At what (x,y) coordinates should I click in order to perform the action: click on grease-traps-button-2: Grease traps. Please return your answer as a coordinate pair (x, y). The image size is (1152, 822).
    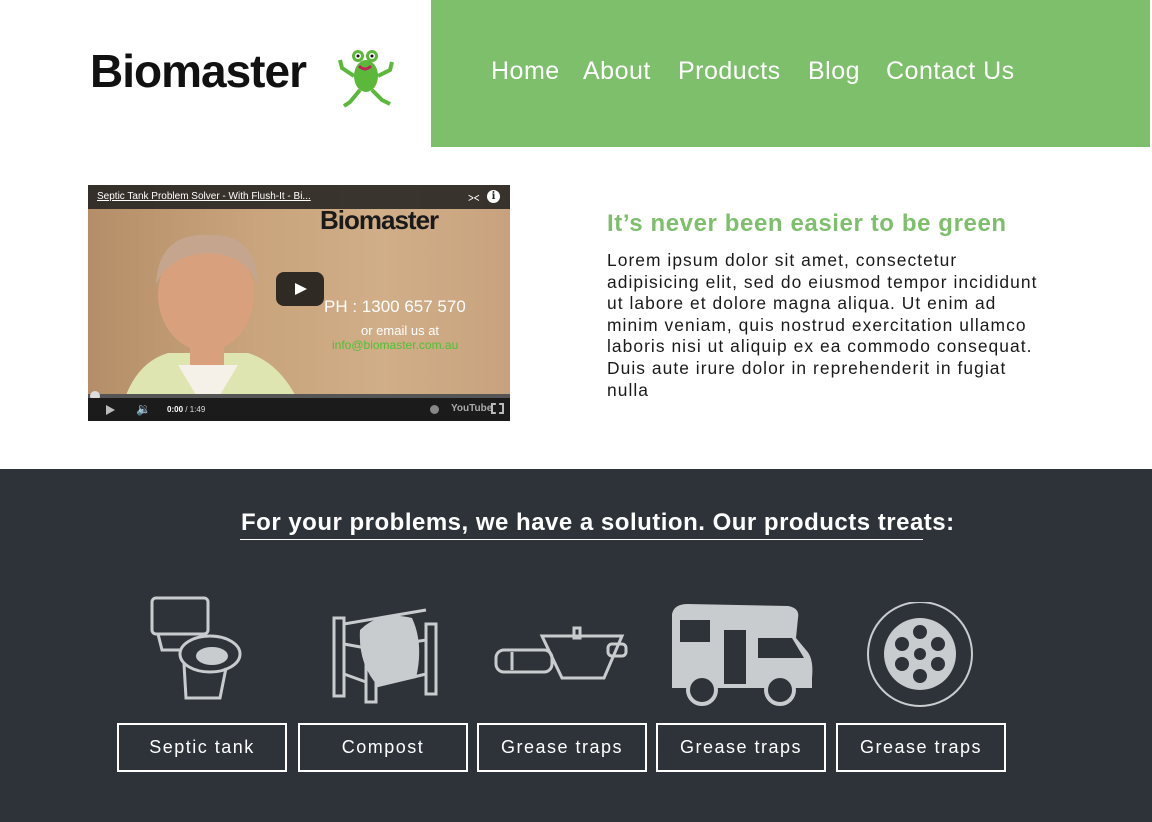
    Looking at the image, I should click on (741, 747).